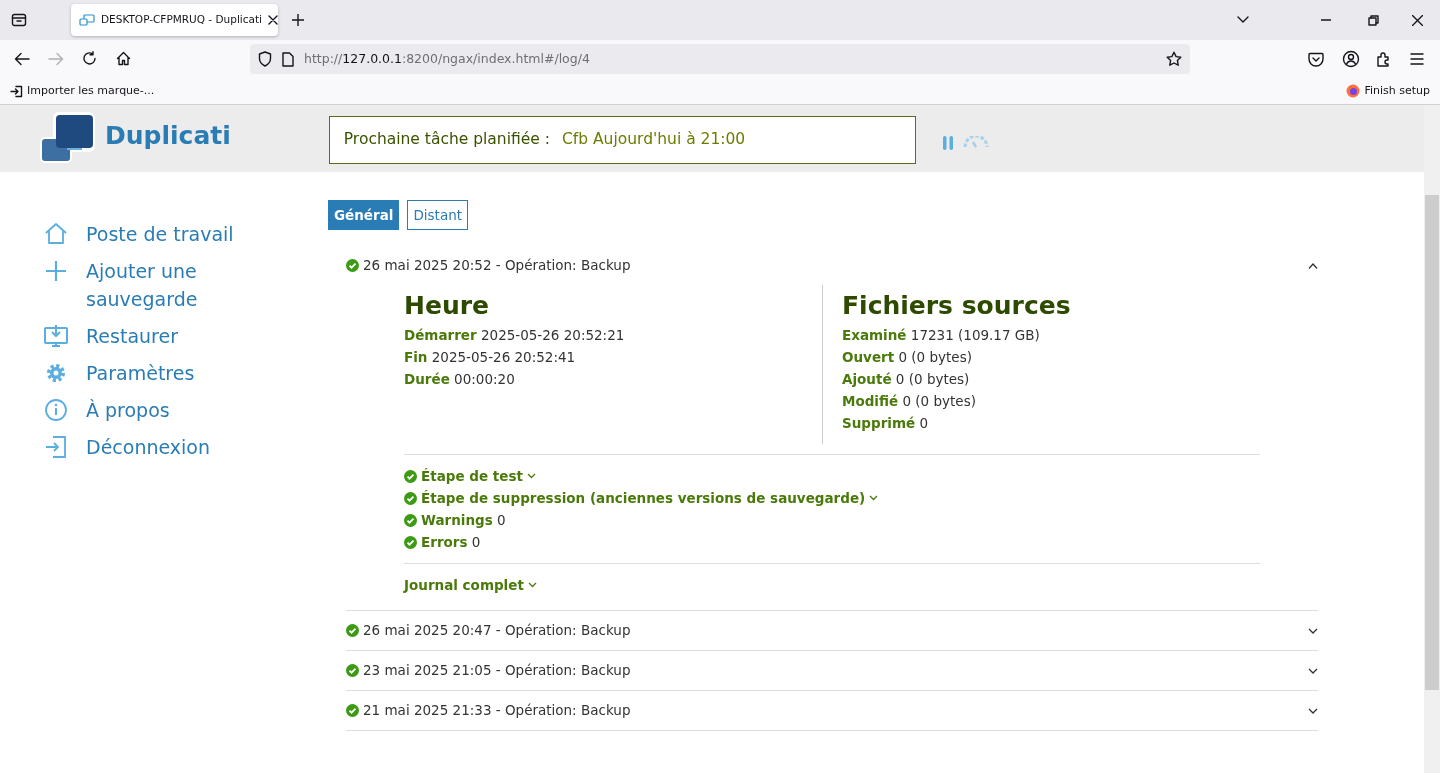  I want to click on tab-list-icon, so click(19, 20).